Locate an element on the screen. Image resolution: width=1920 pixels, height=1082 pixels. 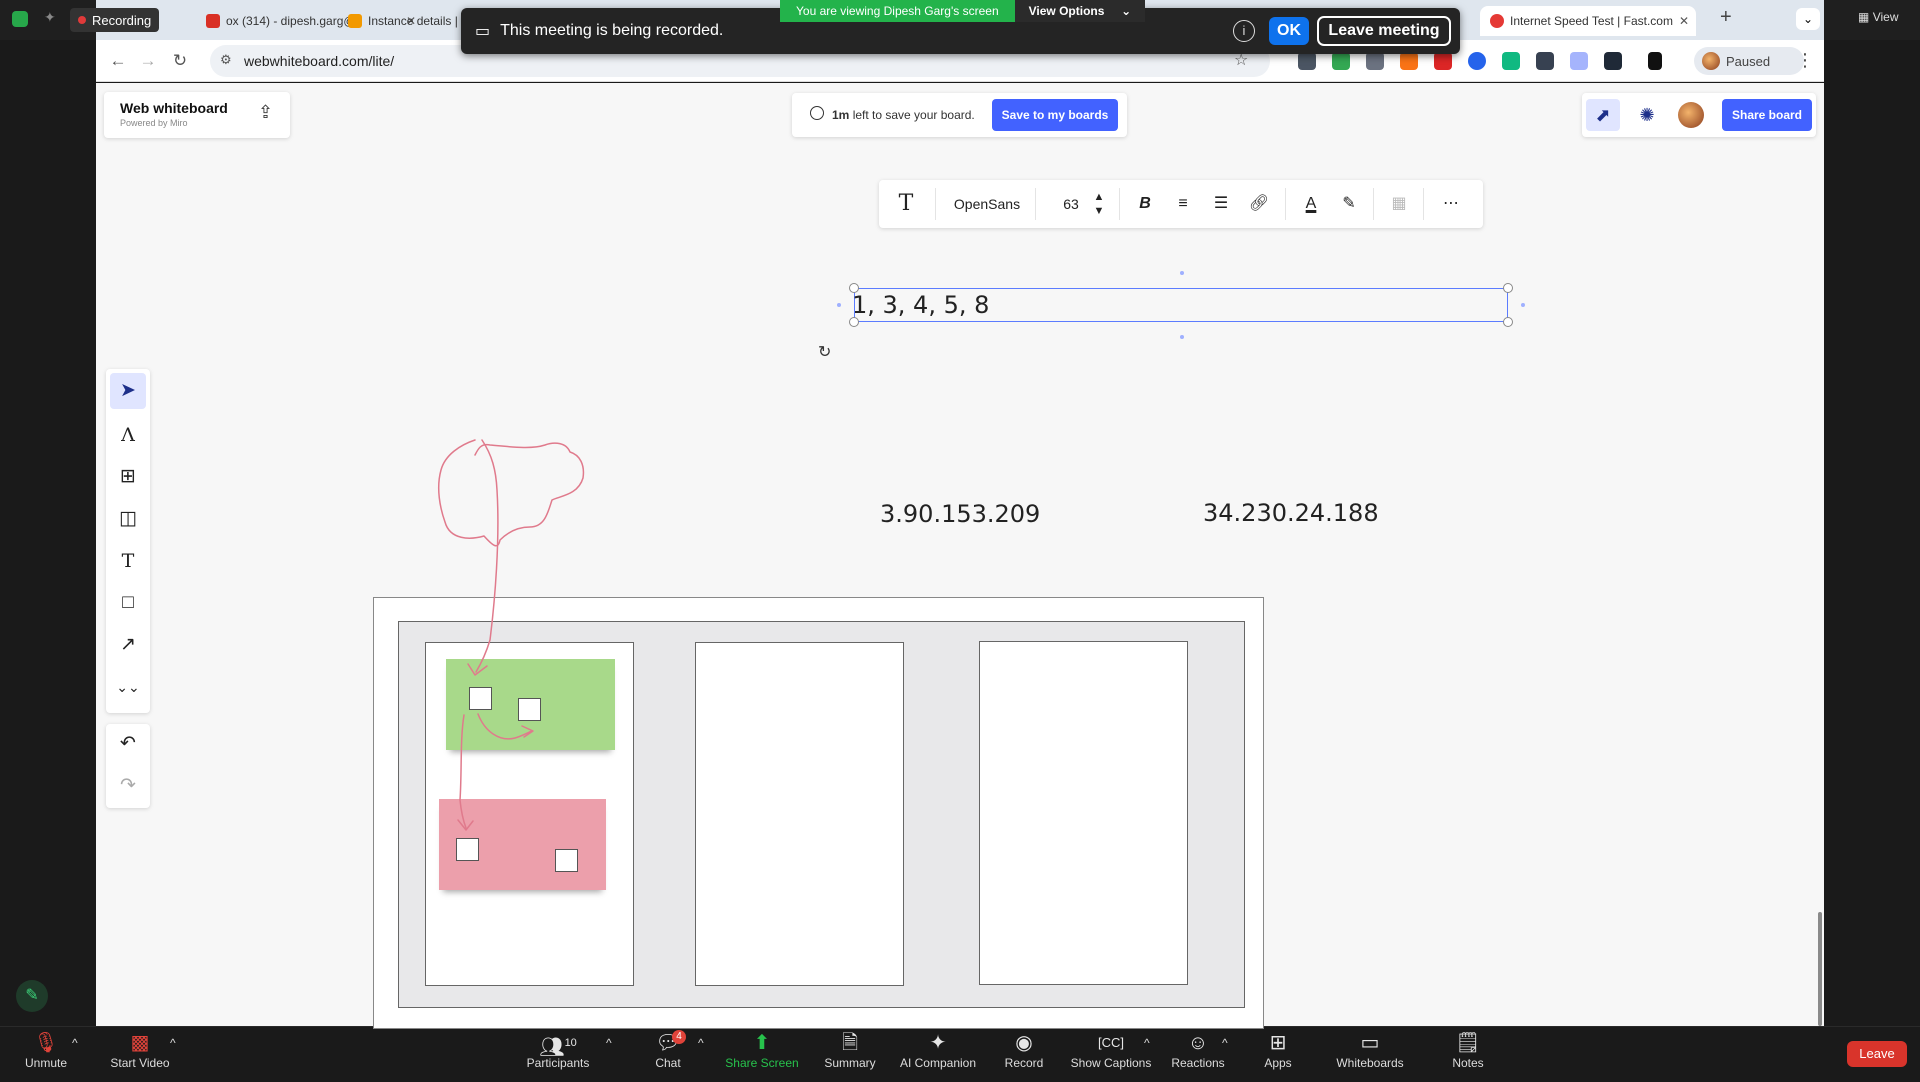
button-label: Apps is located at coordinates (1278, 1063).